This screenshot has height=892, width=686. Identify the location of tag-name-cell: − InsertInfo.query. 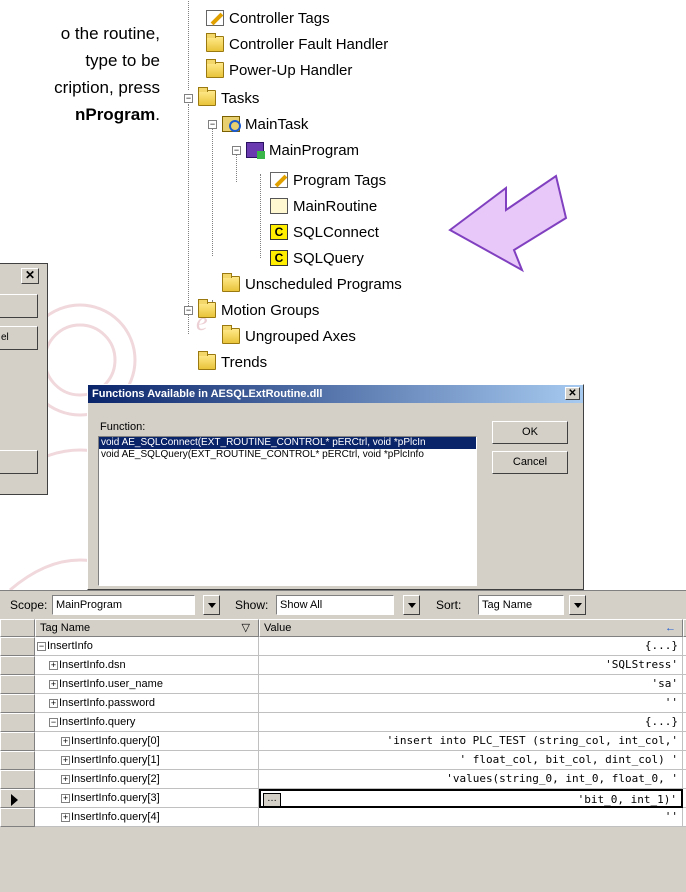
(147, 722).